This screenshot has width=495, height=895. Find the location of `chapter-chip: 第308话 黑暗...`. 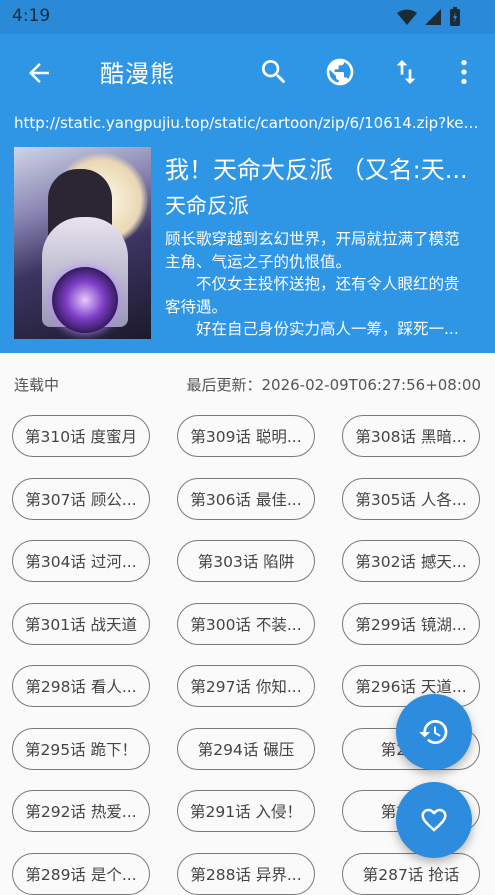

chapter-chip: 第308话 黑暗... is located at coordinates (411, 436).